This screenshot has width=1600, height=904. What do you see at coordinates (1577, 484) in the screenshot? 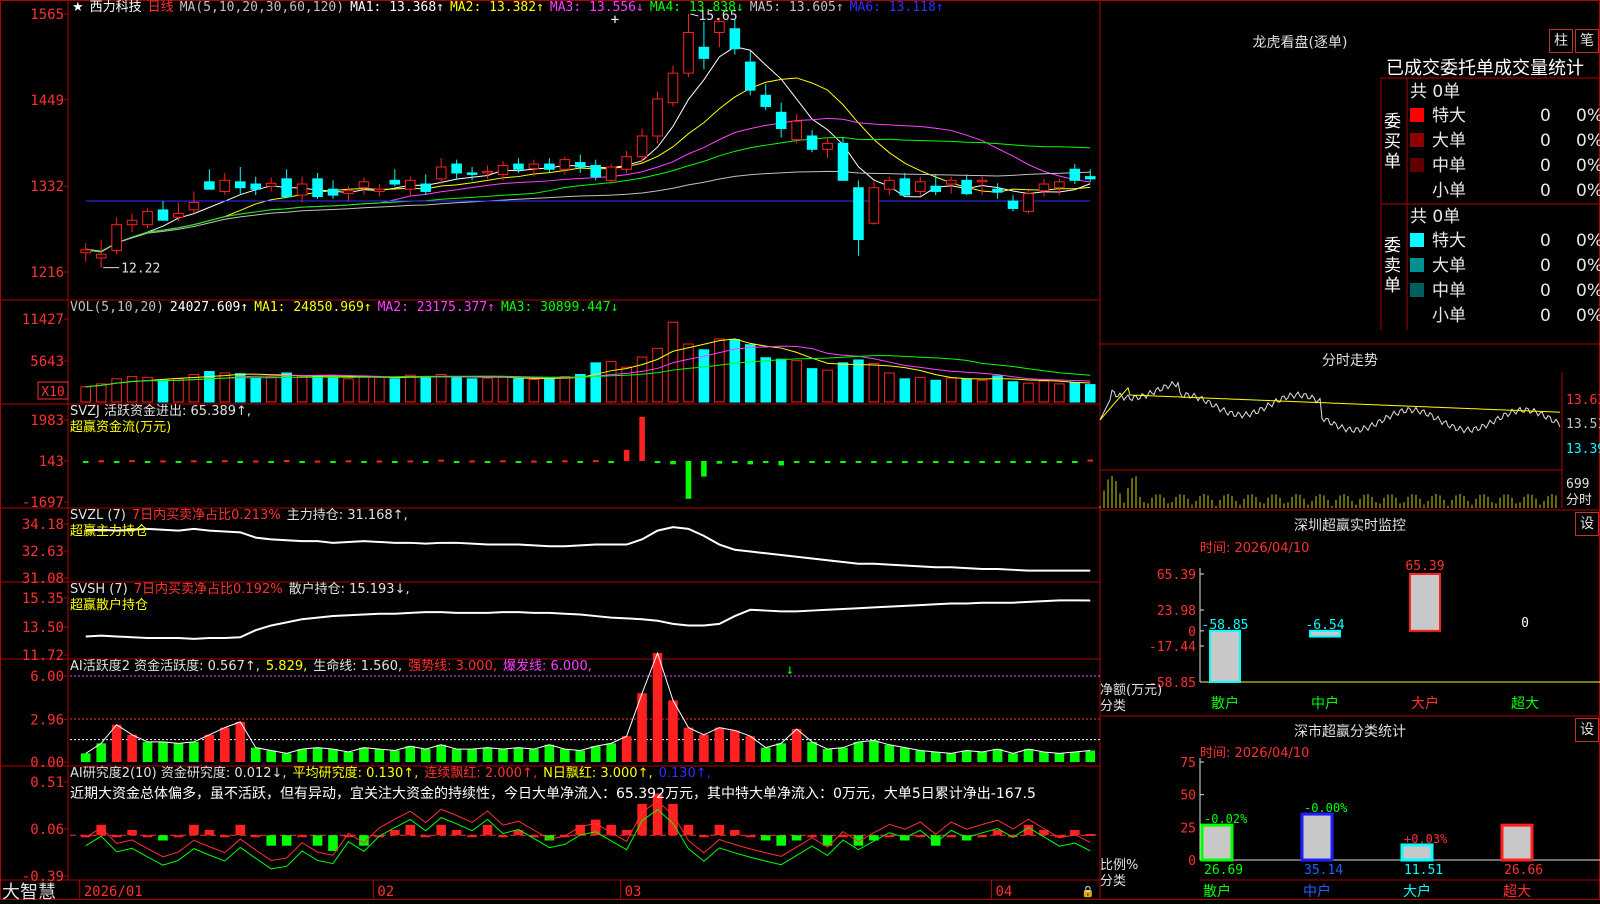
I see `fst-vol-max: 699` at bounding box center [1577, 484].